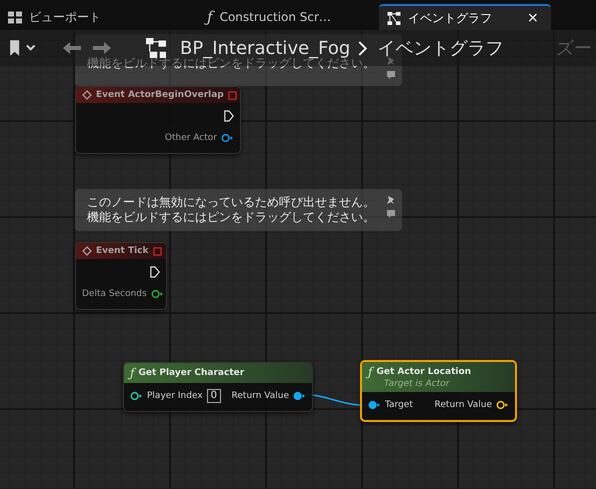 This screenshot has height=489, width=596. What do you see at coordinates (190, 138) in the screenshot?
I see `pin-label: Other Actor` at bounding box center [190, 138].